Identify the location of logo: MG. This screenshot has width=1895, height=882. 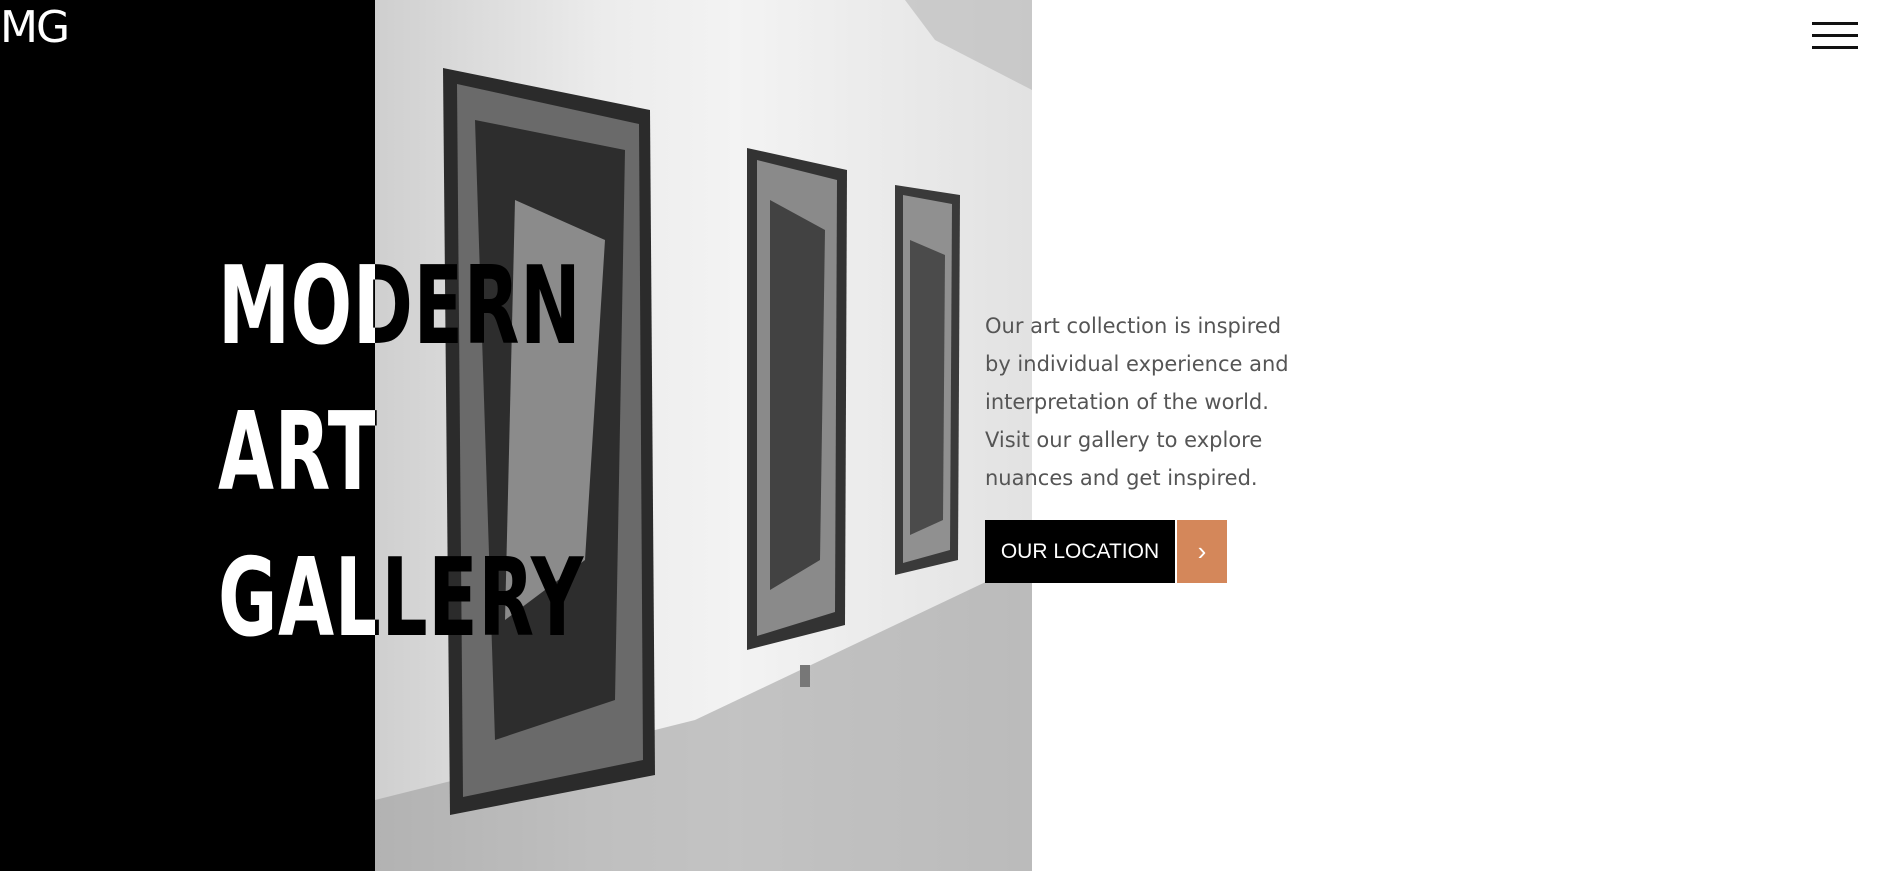
(35, 28).